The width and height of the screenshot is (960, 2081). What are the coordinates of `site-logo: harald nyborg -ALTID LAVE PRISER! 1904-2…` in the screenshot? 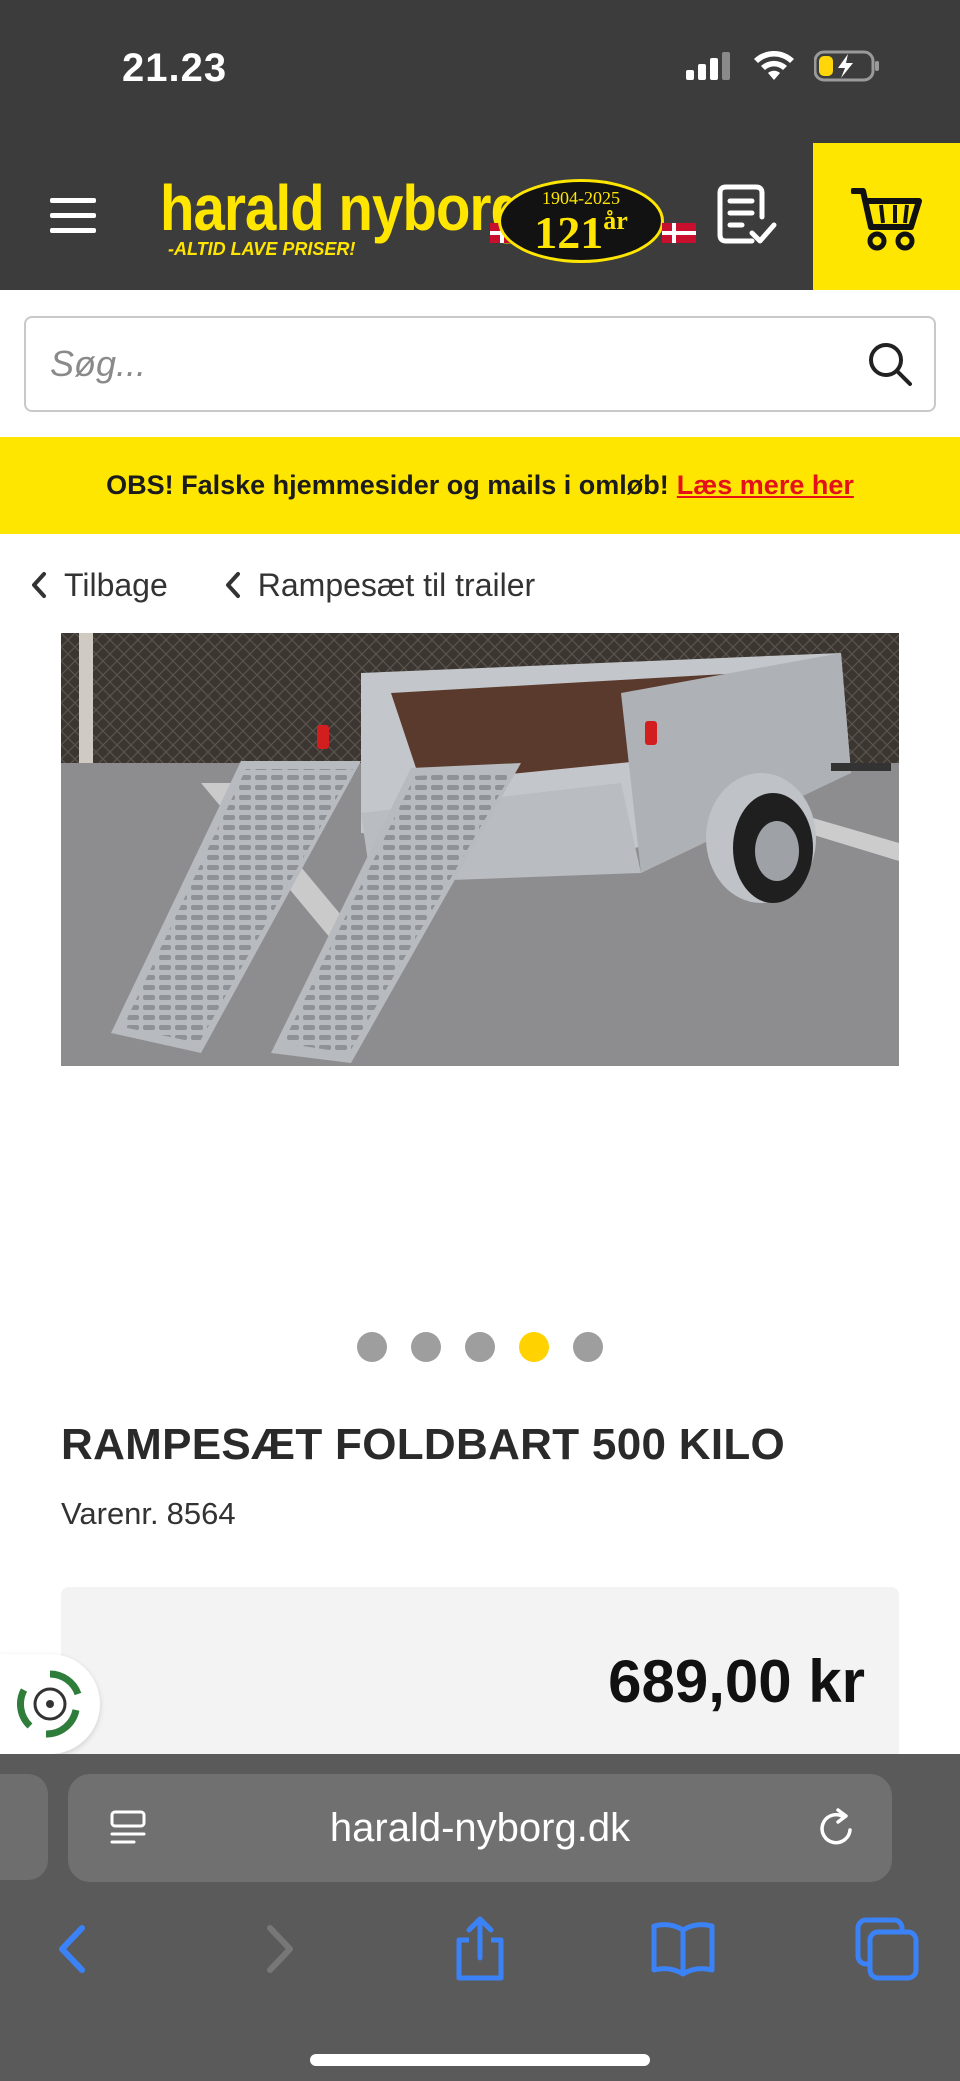 It's located at (428, 221).